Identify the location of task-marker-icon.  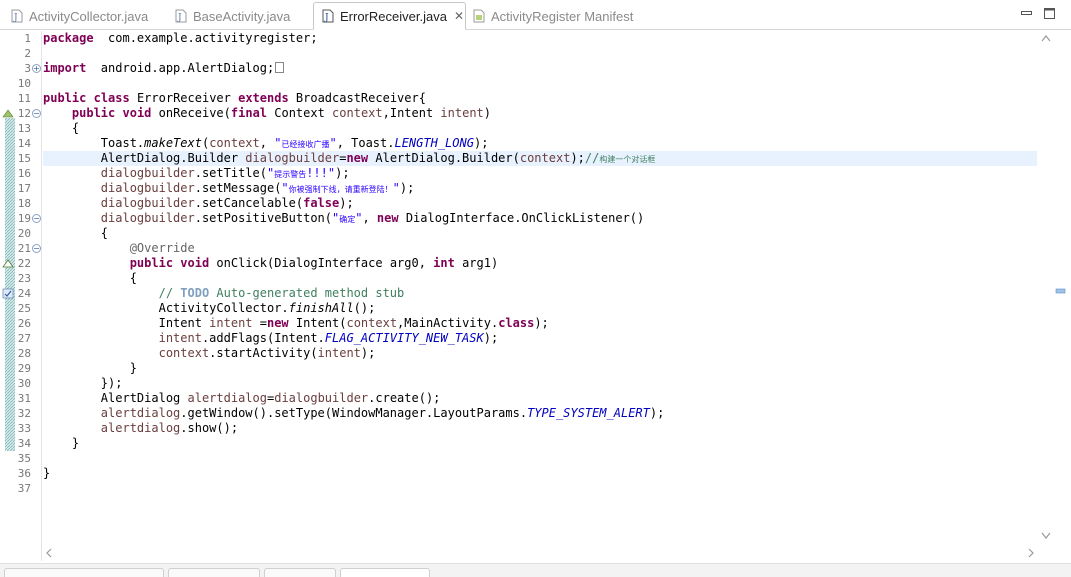
(8, 293).